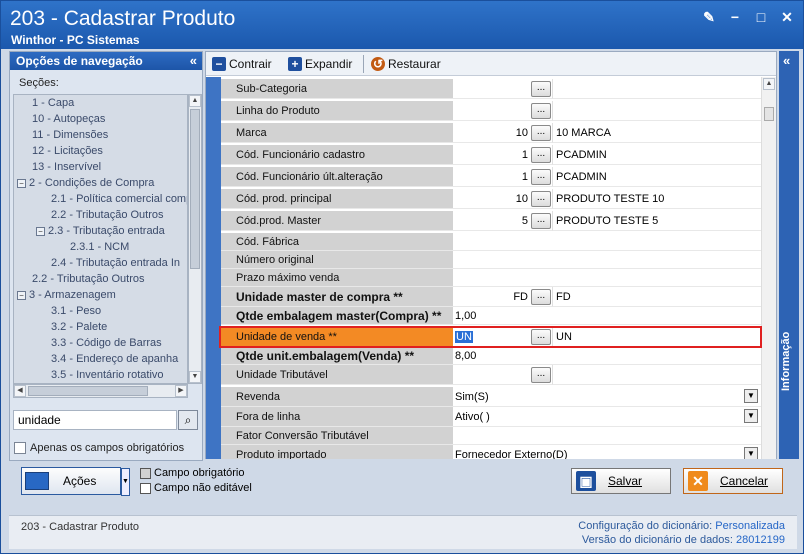 This screenshot has width=804, height=554. What do you see at coordinates (193, 60) in the screenshot?
I see `collapse-nav-icon: «` at bounding box center [193, 60].